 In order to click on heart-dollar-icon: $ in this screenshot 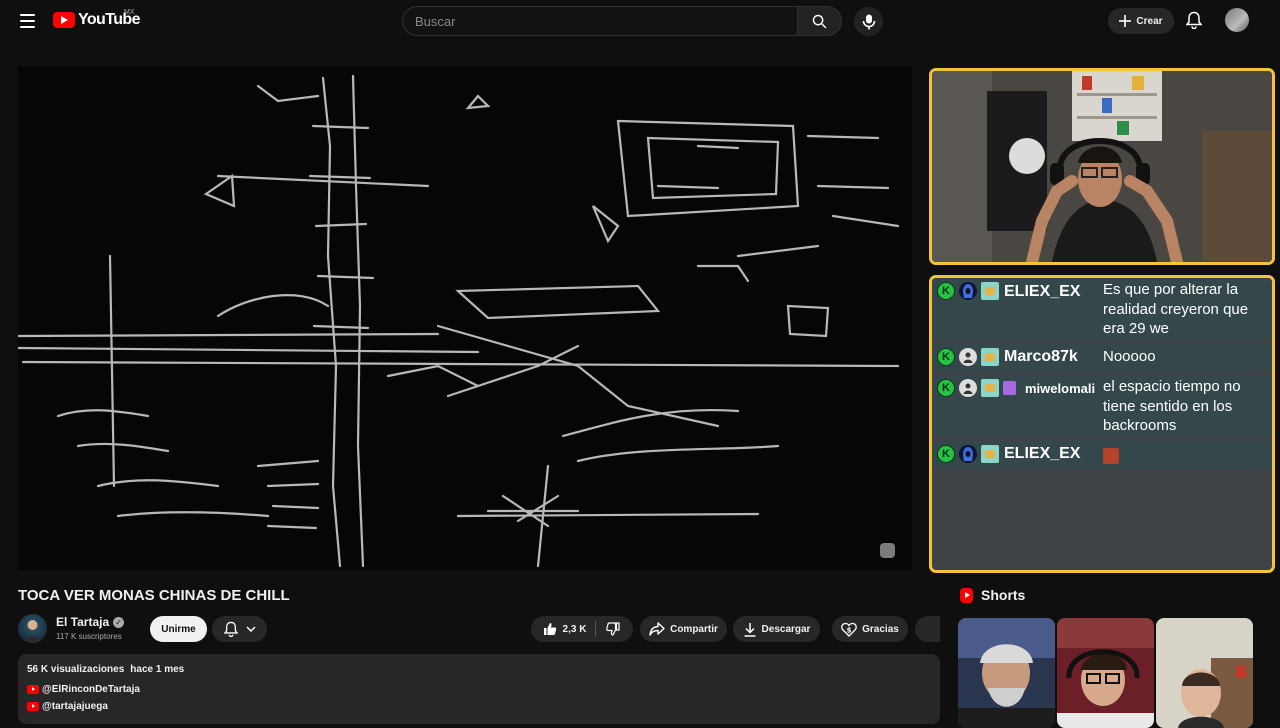, I will do `click(849, 629)`.